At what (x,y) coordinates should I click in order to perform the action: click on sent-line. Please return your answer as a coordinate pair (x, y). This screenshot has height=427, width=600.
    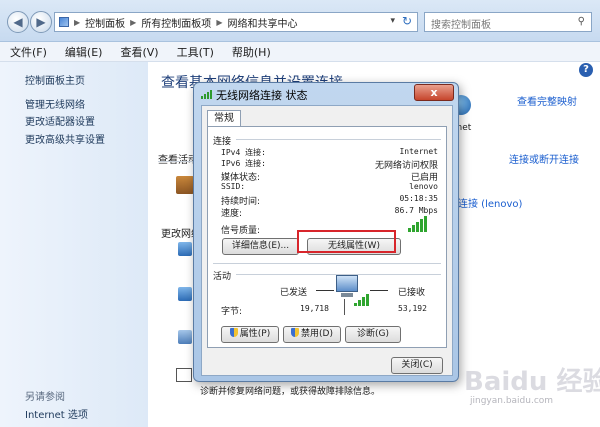
    Looking at the image, I should click on (325, 290).